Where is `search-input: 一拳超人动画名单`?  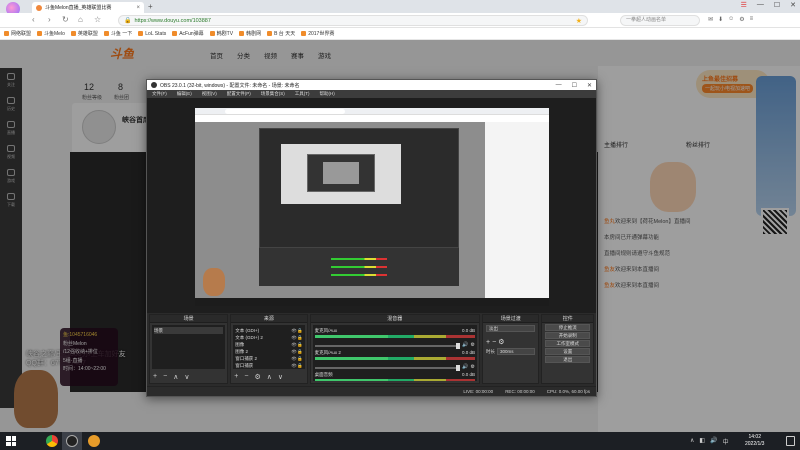 search-input: 一拳超人动画名单 is located at coordinates (660, 20).